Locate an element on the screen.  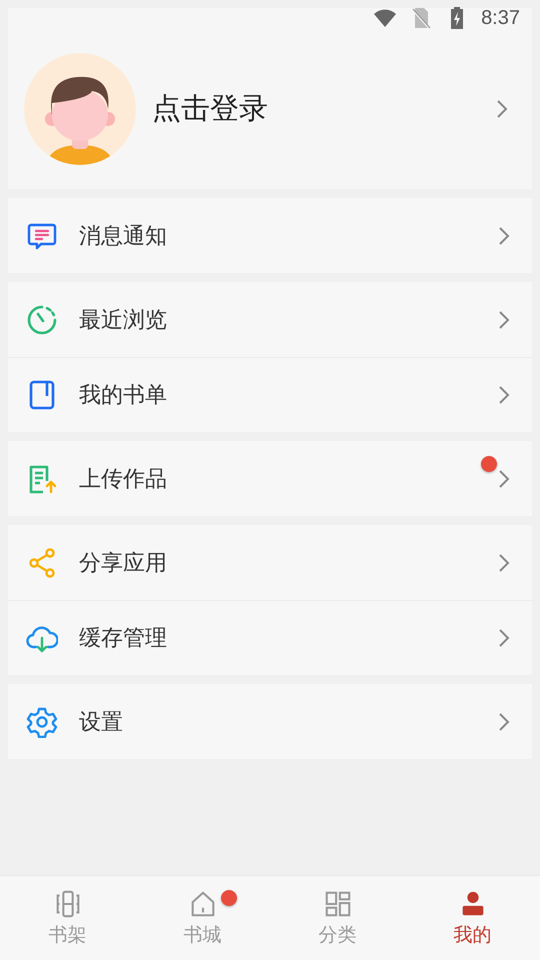
menu-row: 上传作品 is located at coordinates (270, 478).